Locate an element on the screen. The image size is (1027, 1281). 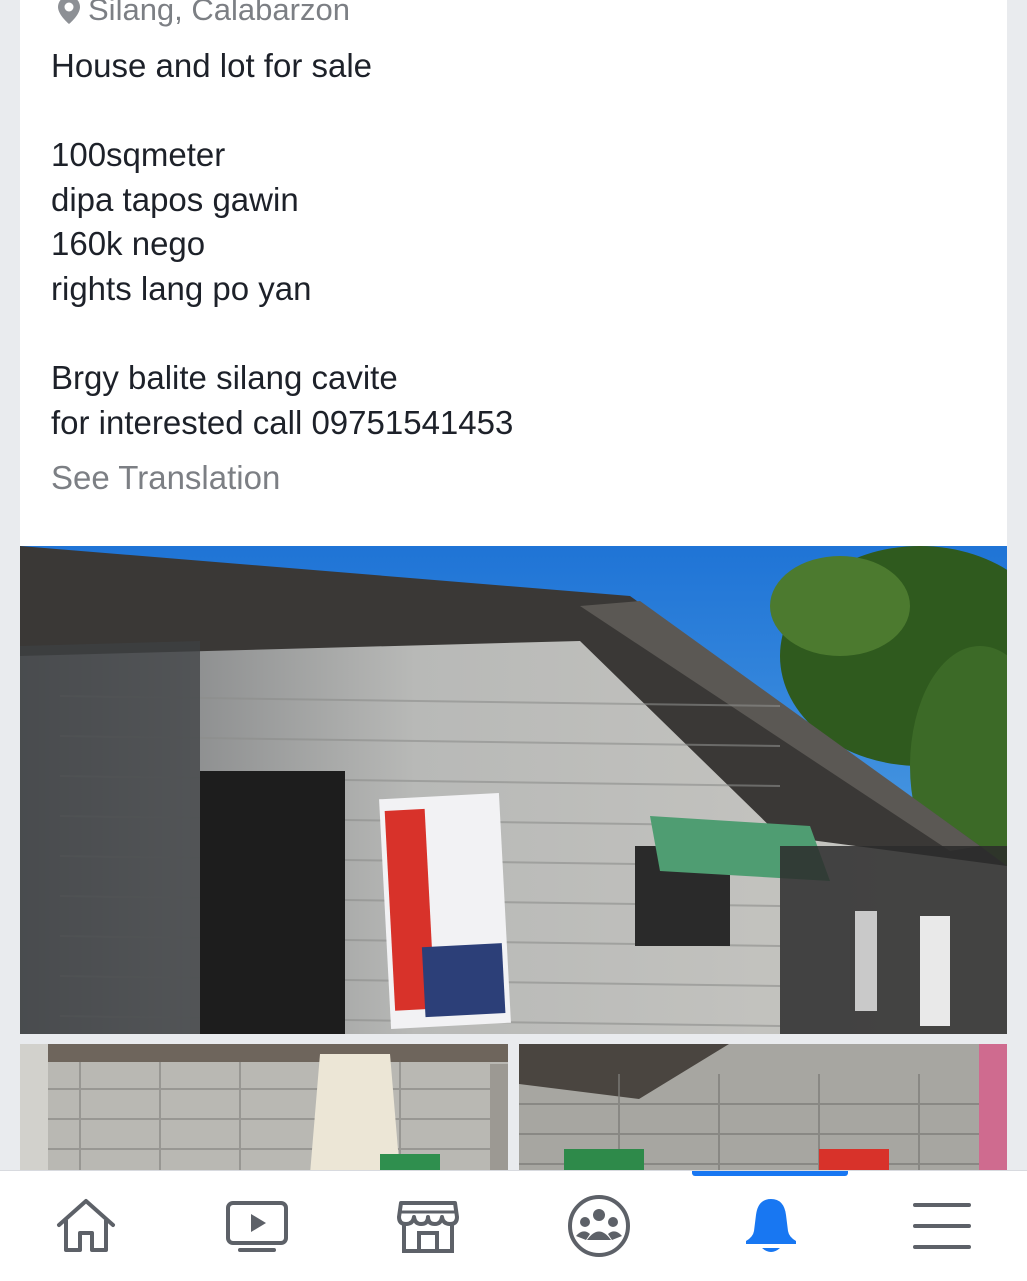
tab-groups is located at coordinates (599, 1226).